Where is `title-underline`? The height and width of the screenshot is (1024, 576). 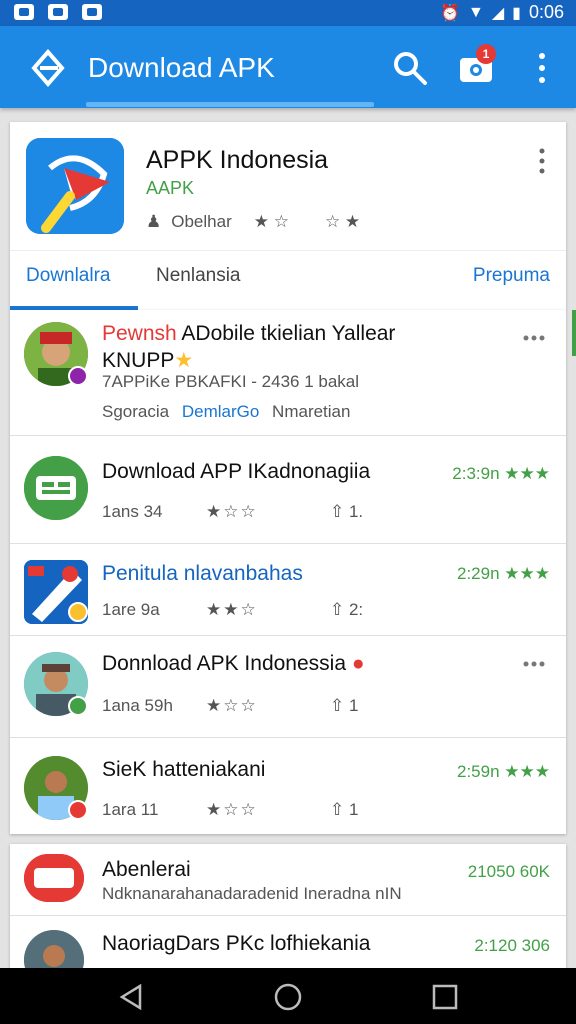
title-underline is located at coordinates (230, 104).